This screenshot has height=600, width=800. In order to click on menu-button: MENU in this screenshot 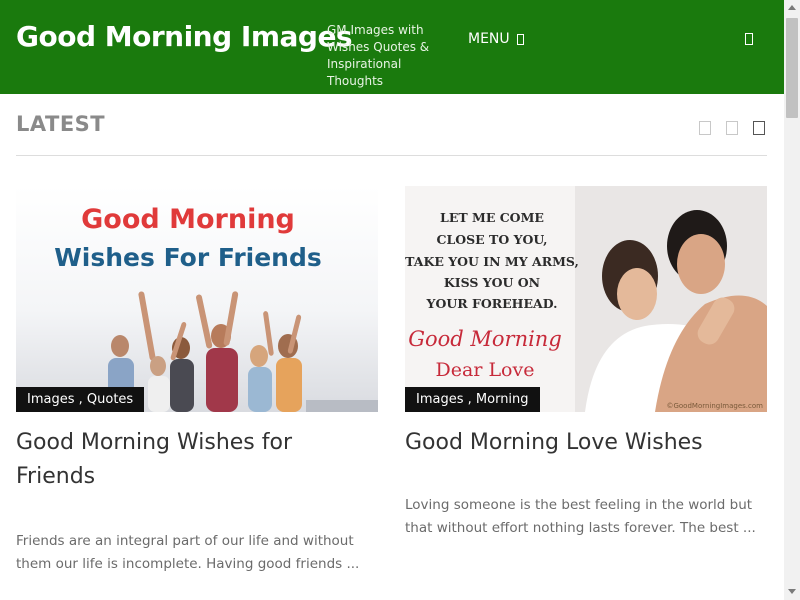, I will do `click(496, 39)`.